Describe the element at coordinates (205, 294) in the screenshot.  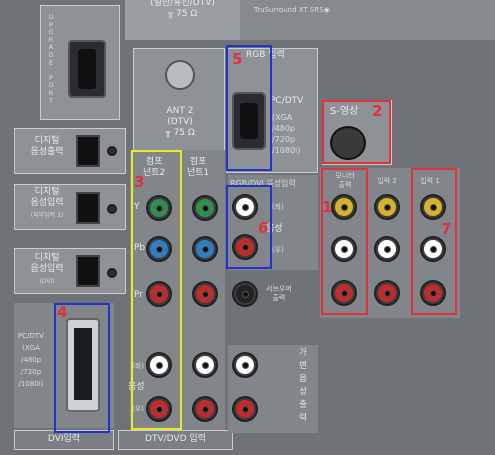
I see `component1-pr-jack` at that location.